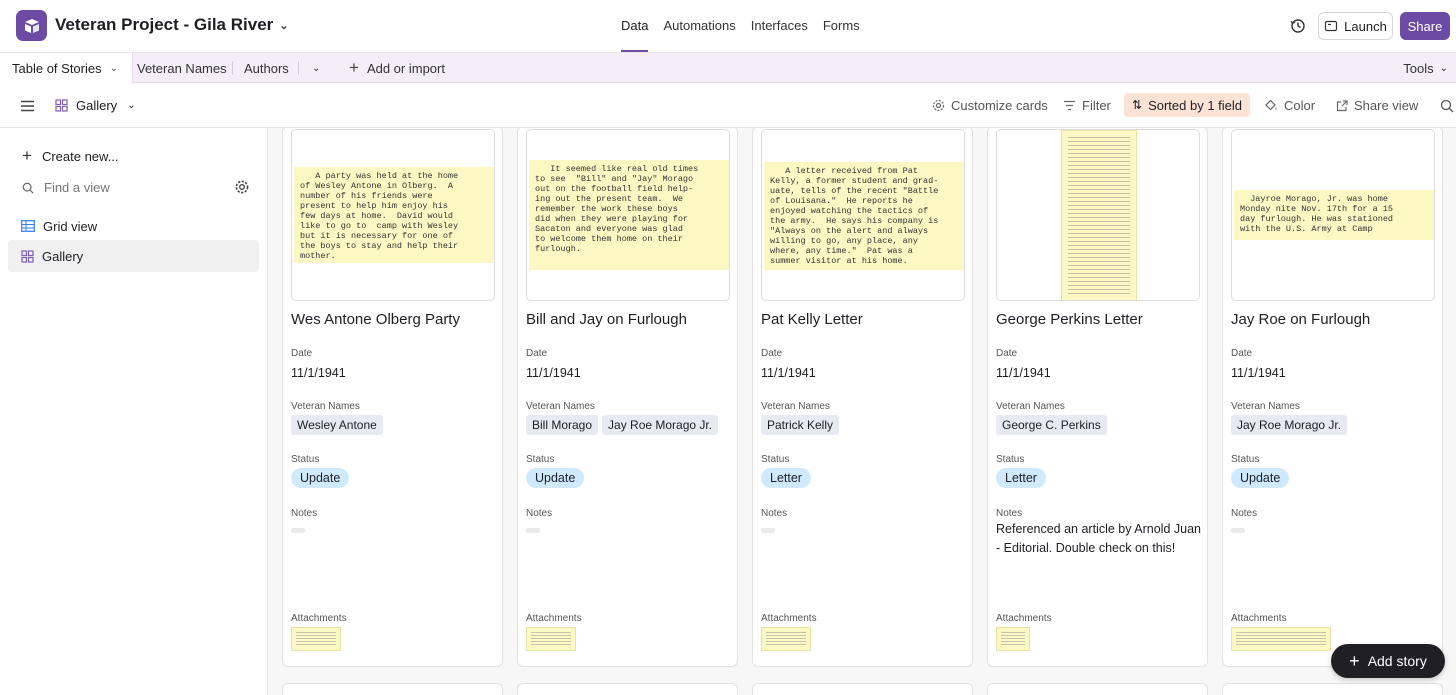 The width and height of the screenshot is (1456, 695). What do you see at coordinates (266, 68) in the screenshot?
I see `table-tab-authors: Authors` at bounding box center [266, 68].